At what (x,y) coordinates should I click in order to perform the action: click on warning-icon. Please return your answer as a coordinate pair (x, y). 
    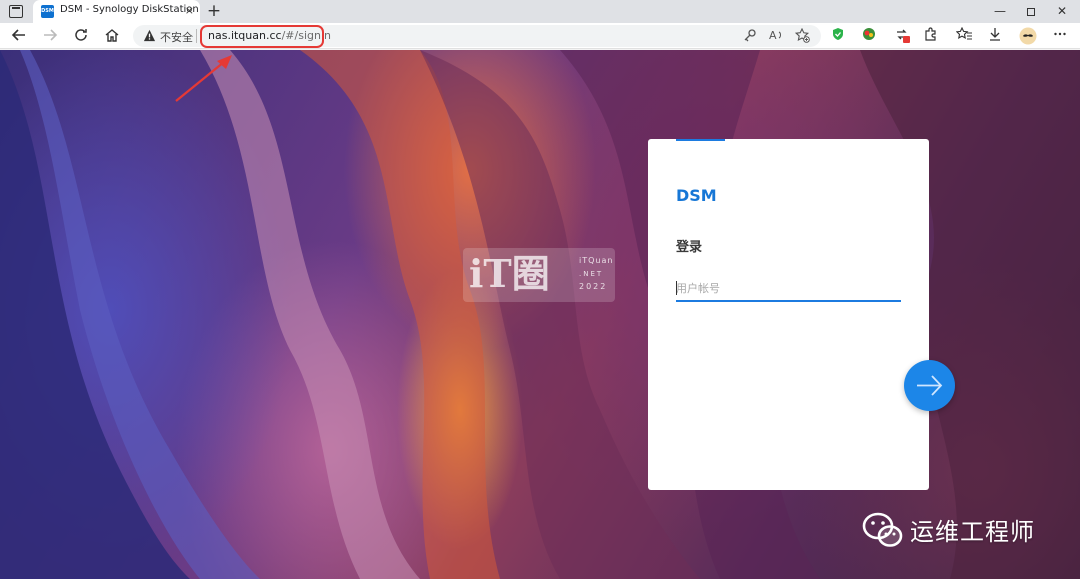
    Looking at the image, I should click on (149, 35).